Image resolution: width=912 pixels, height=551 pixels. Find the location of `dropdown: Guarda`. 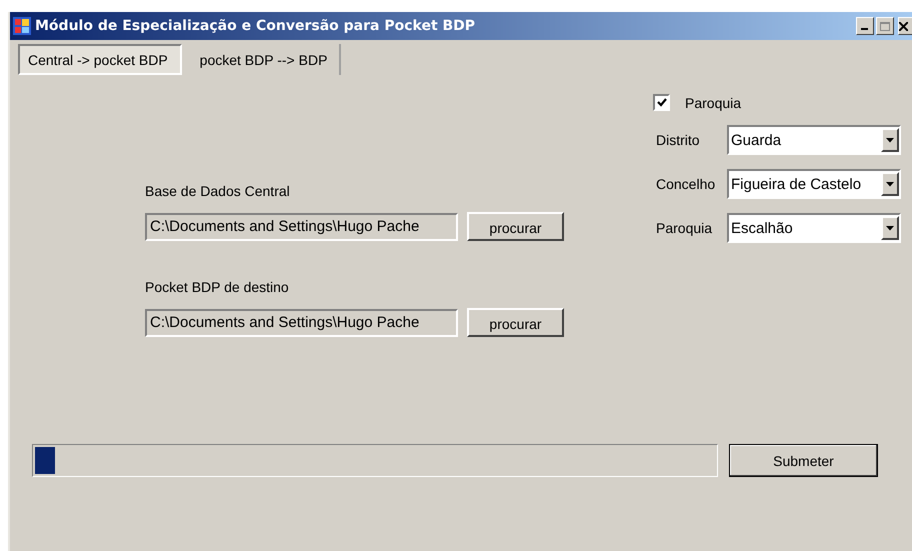

dropdown: Guarda is located at coordinates (814, 140).